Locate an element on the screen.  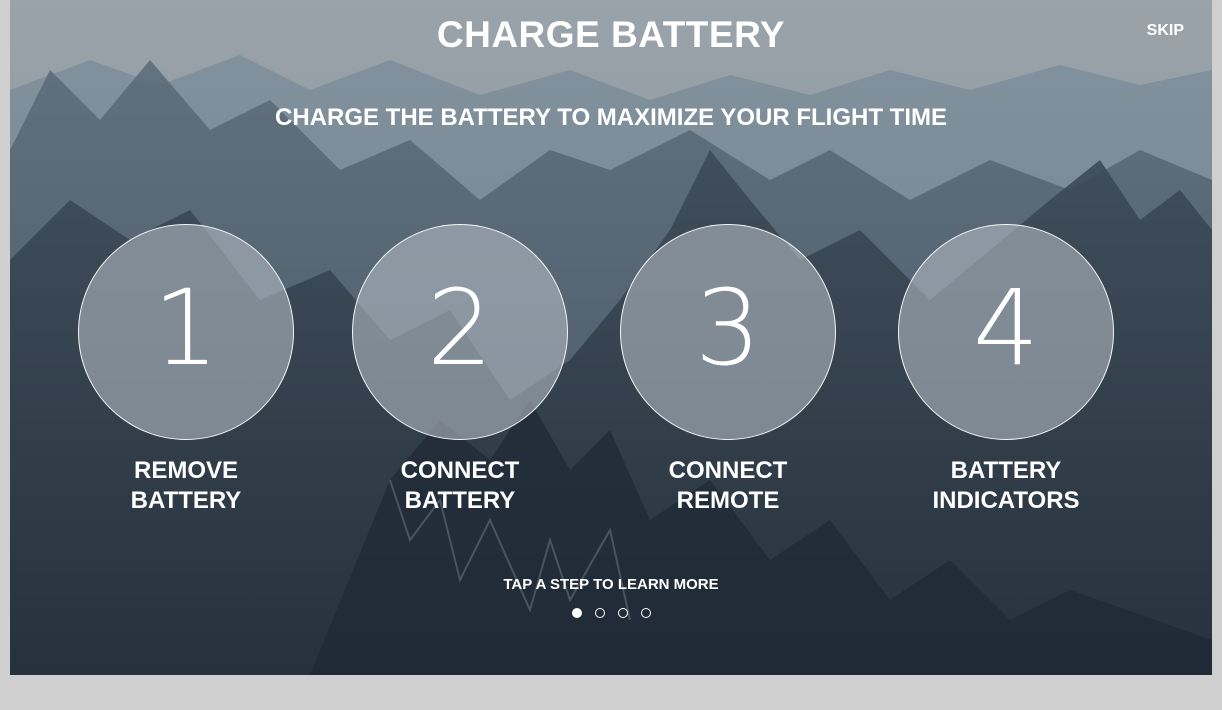
step-number: 2 is located at coordinates (460, 328).